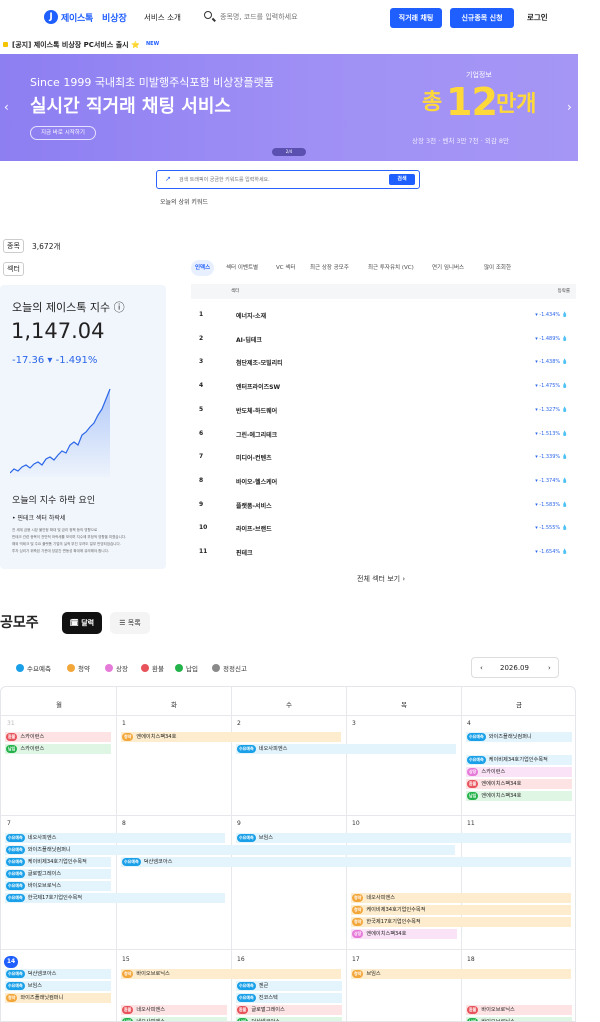 This screenshot has width=600, height=1022. Describe the element at coordinates (383, 481) in the screenshot. I see `sector-row: 8 바이오-헬스케어 ▾ -1.374% 💧` at that location.